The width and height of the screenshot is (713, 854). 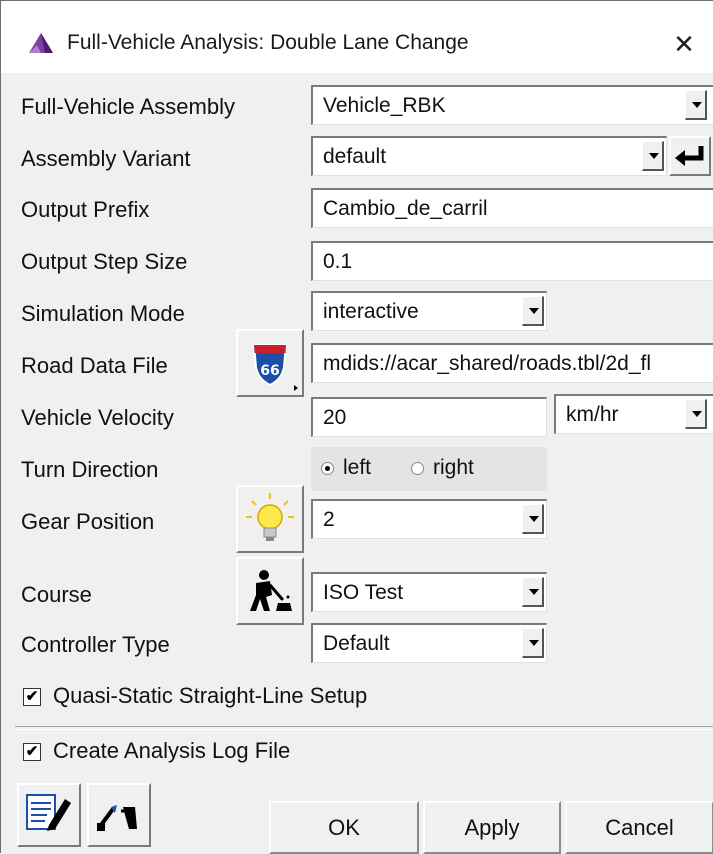 What do you see at coordinates (344, 827) in the screenshot?
I see `ok-button: OK` at bounding box center [344, 827].